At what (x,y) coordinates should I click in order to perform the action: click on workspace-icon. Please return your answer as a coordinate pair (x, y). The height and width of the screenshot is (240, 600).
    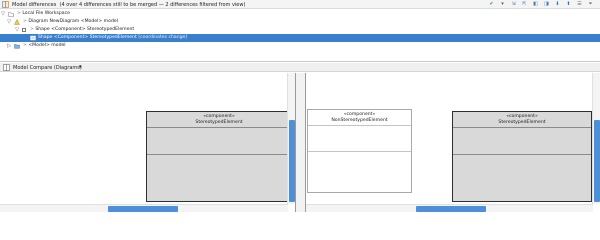
    Looking at the image, I should click on (11, 14).